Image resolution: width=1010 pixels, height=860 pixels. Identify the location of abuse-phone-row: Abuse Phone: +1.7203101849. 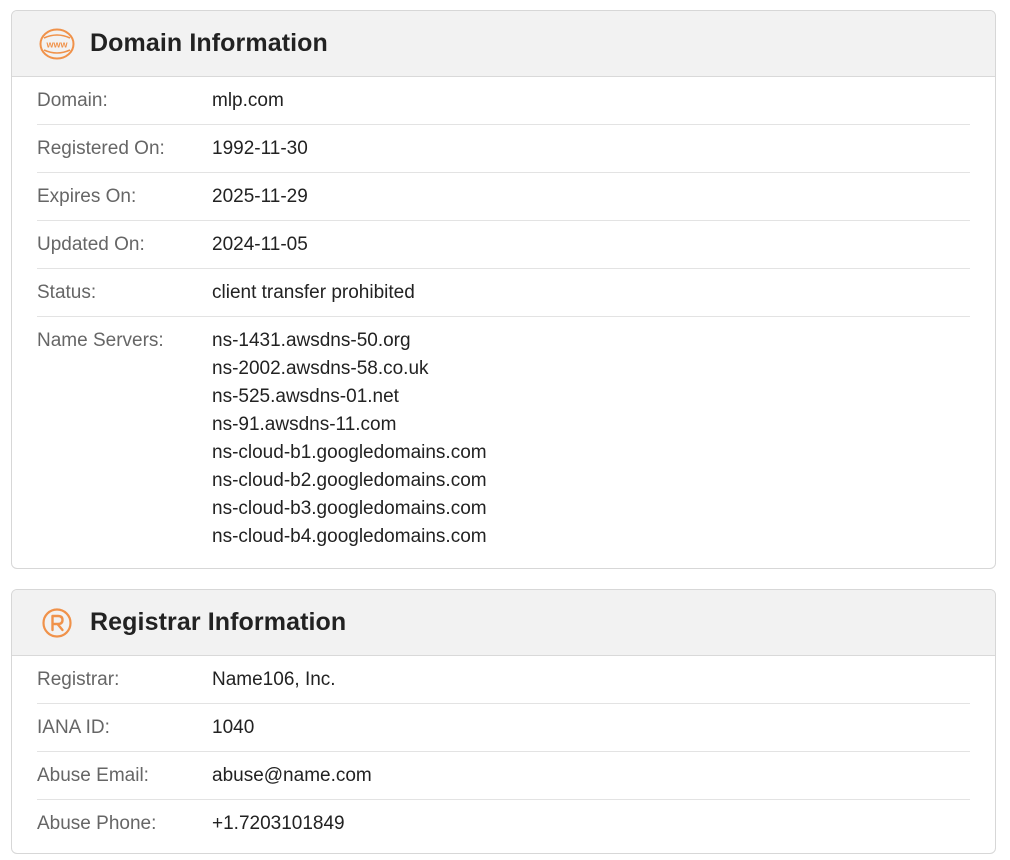
(503, 824).